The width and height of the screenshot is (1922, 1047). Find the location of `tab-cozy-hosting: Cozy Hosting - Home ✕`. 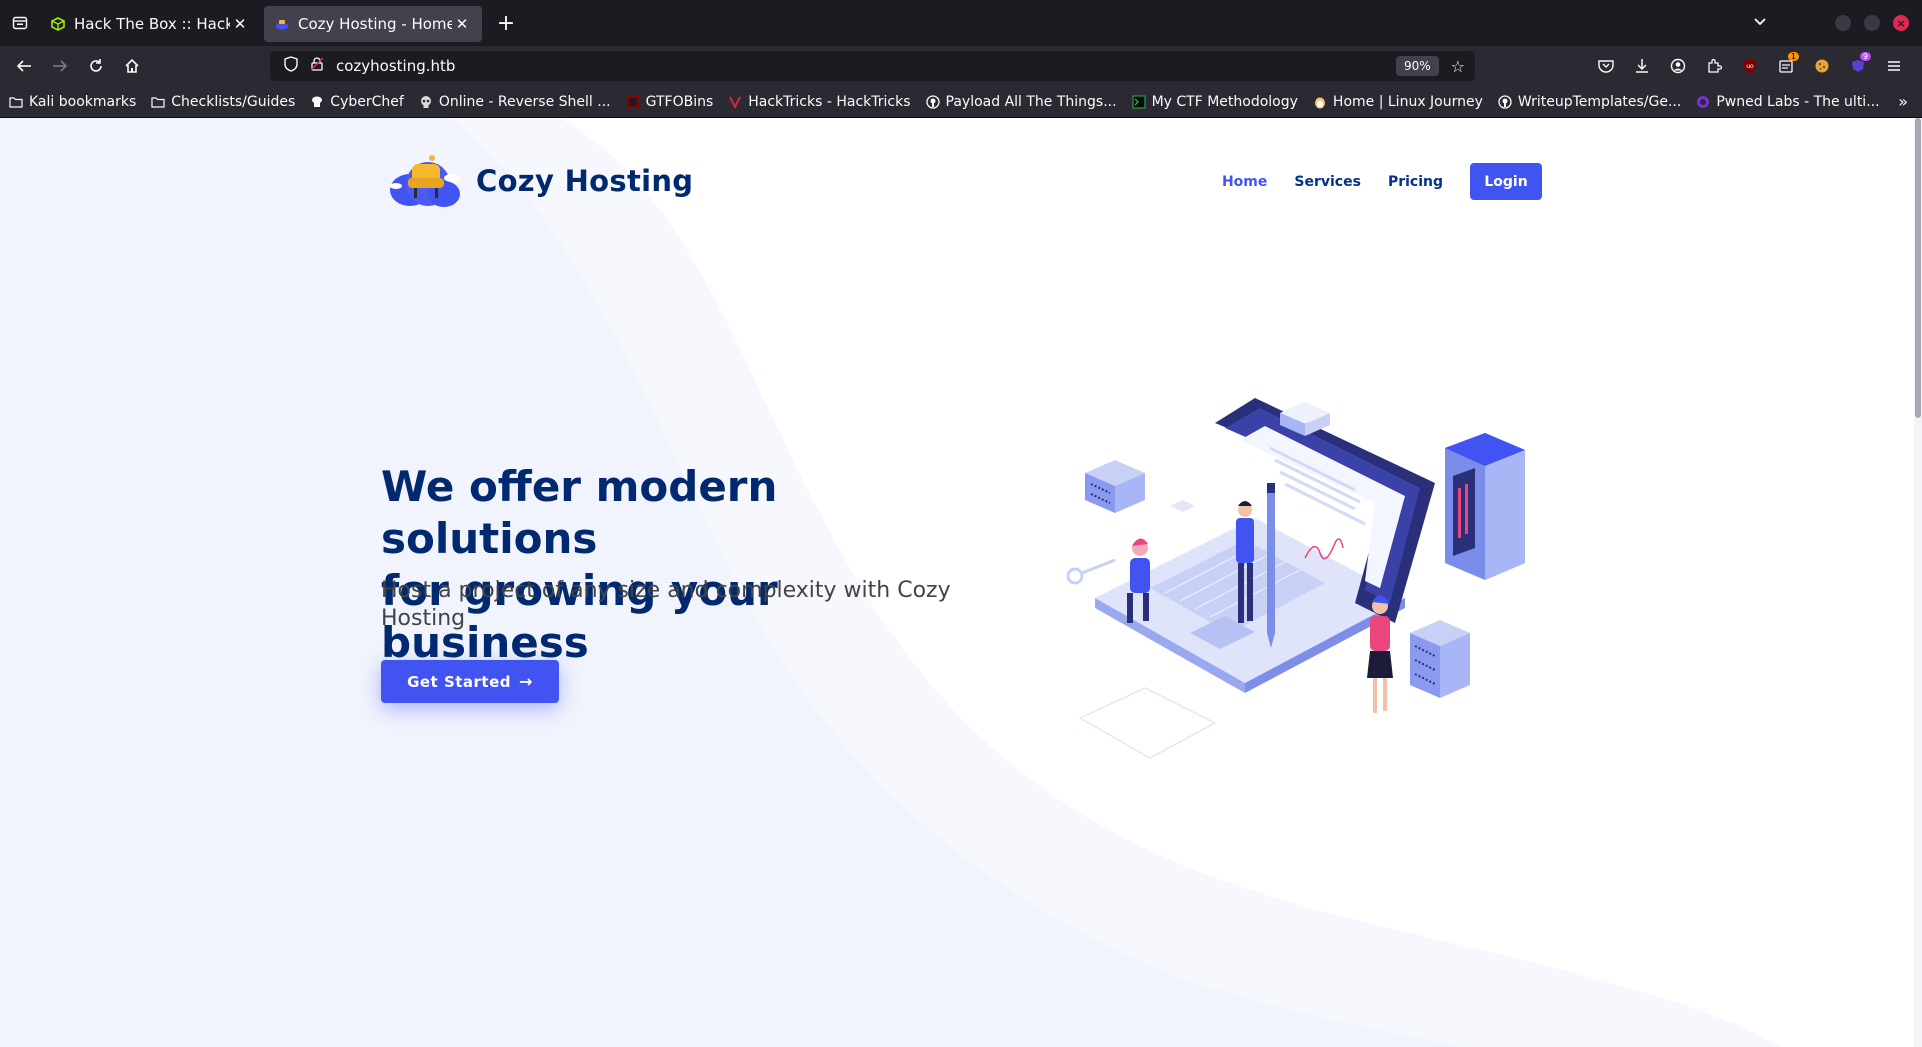

tab-cozy-hosting: Cozy Hosting - Home ✕ is located at coordinates (373, 24).